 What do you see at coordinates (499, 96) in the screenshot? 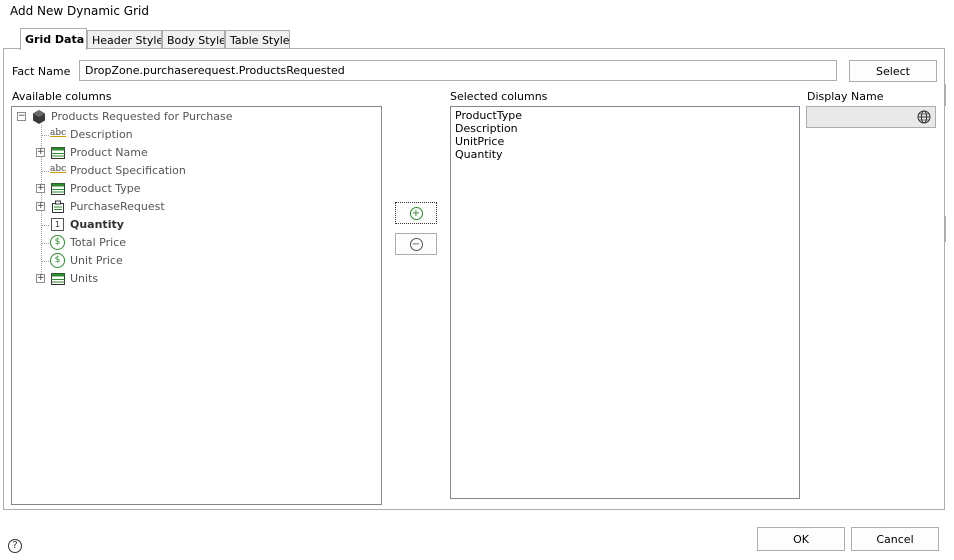
I see `selected-columns-label: Selected columns` at bounding box center [499, 96].